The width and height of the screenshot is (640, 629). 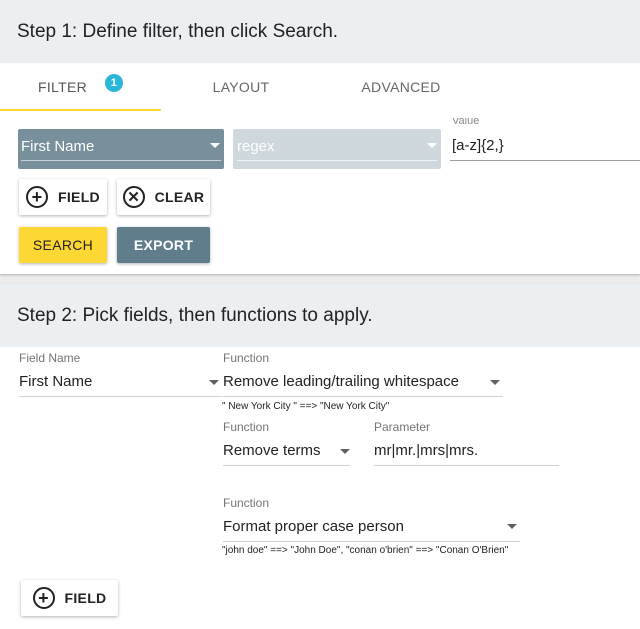 What do you see at coordinates (121, 149) in the screenshot?
I see `filter-field-select: First Name` at bounding box center [121, 149].